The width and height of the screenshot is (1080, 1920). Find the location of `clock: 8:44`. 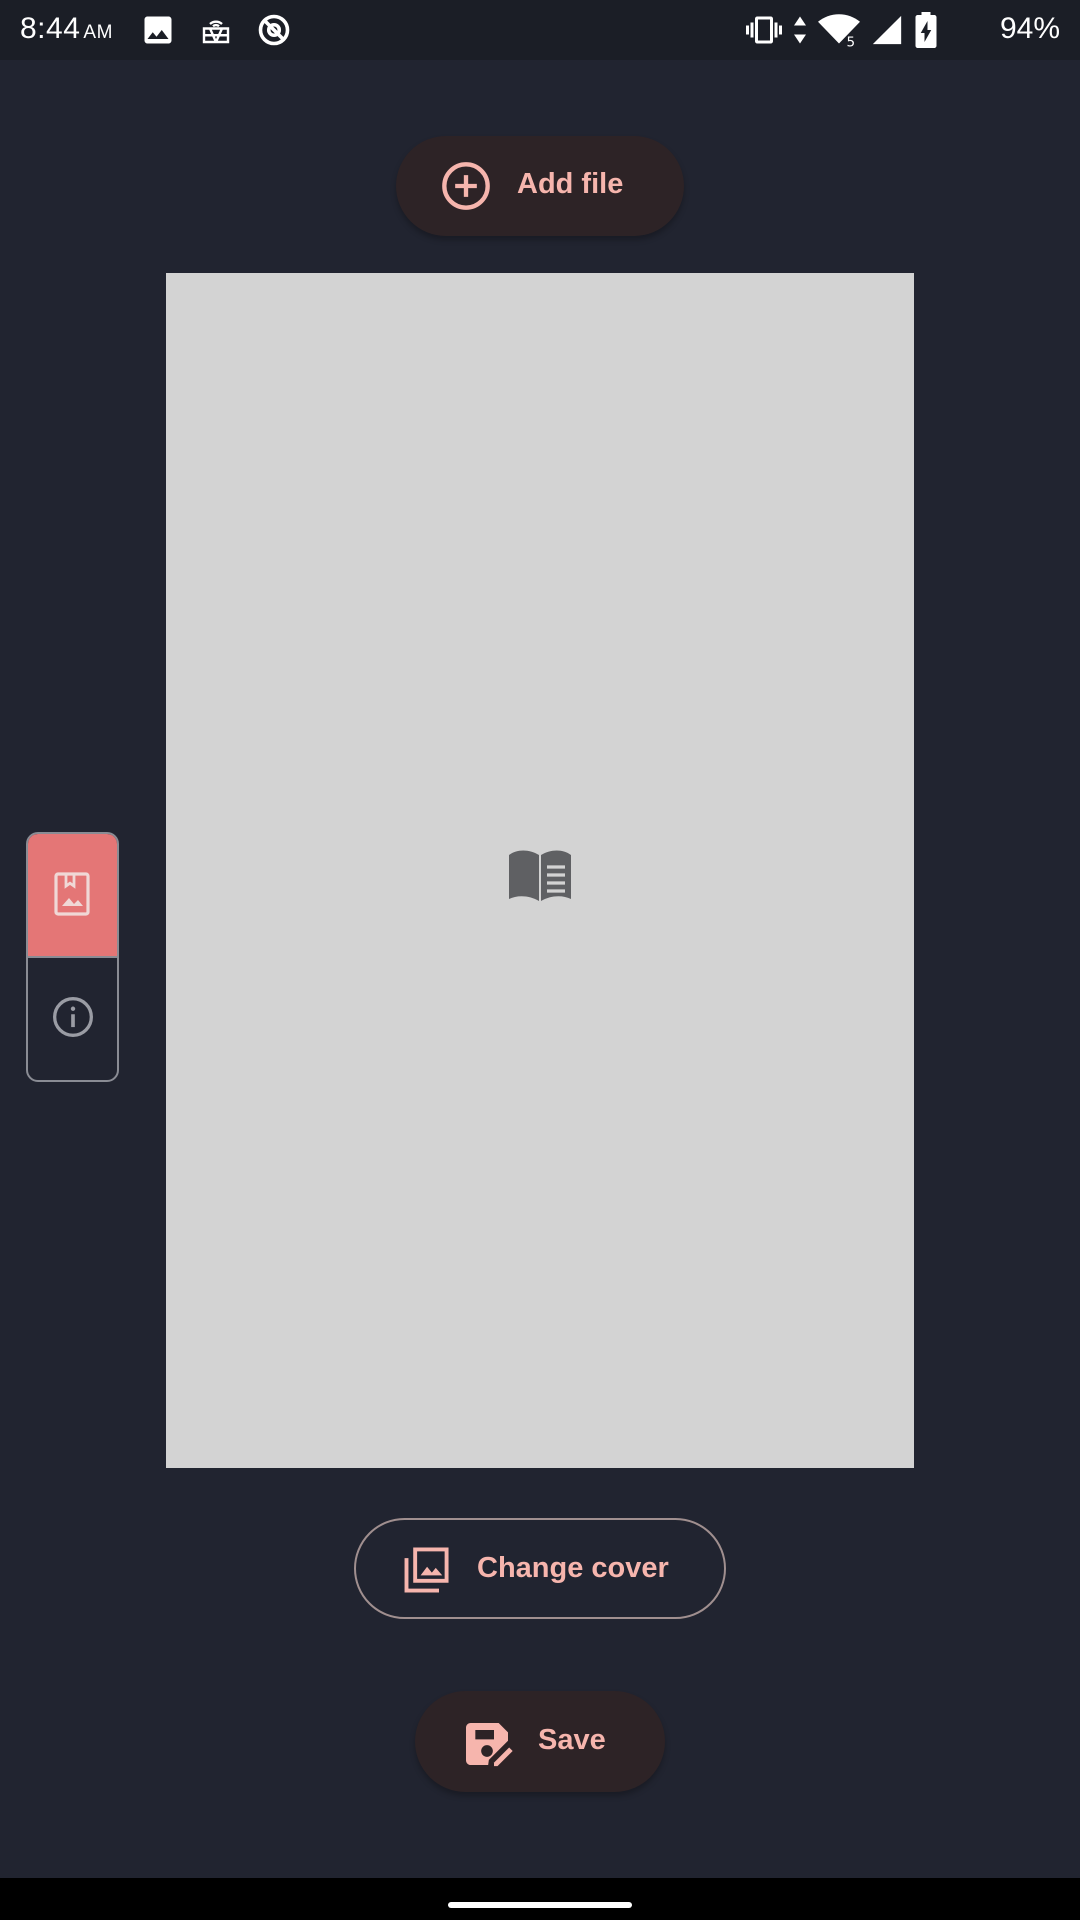

clock: 8:44 is located at coordinates (50, 28).